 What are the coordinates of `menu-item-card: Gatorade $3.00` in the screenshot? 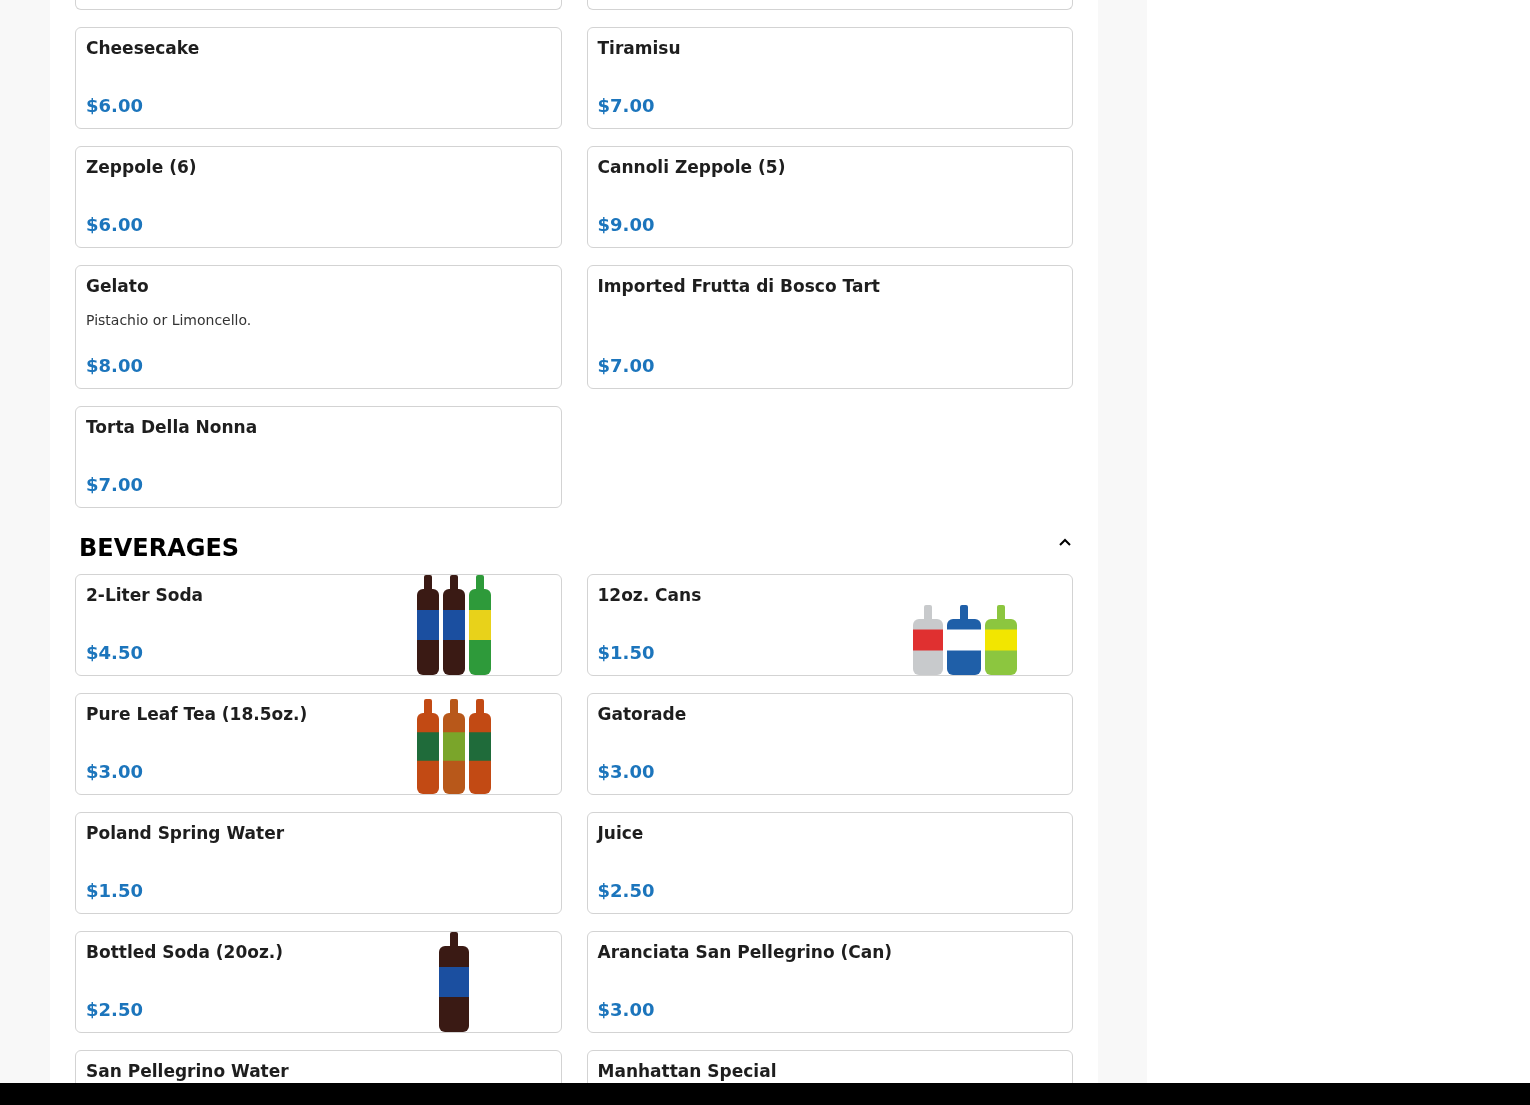 It's located at (829, 744).